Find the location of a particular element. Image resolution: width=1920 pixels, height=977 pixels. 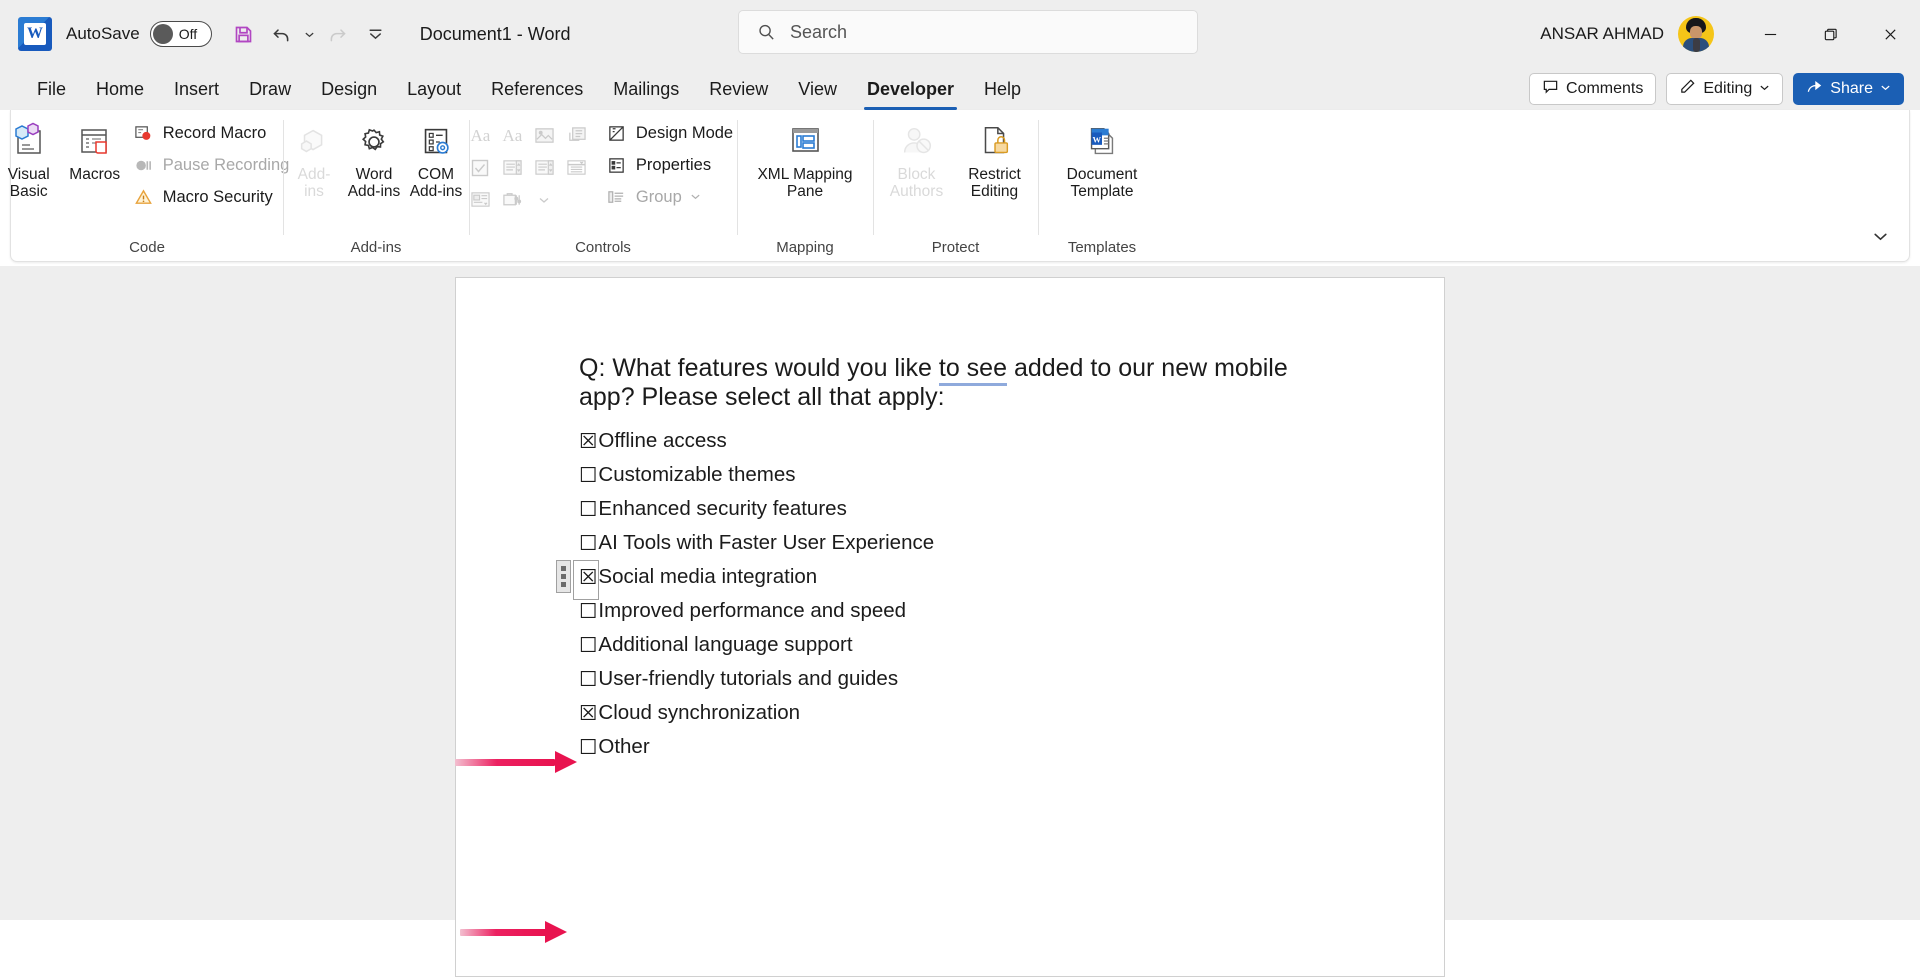

list-item: ☐ AI Tools with Faster User Experience is located at coordinates (969, 549).